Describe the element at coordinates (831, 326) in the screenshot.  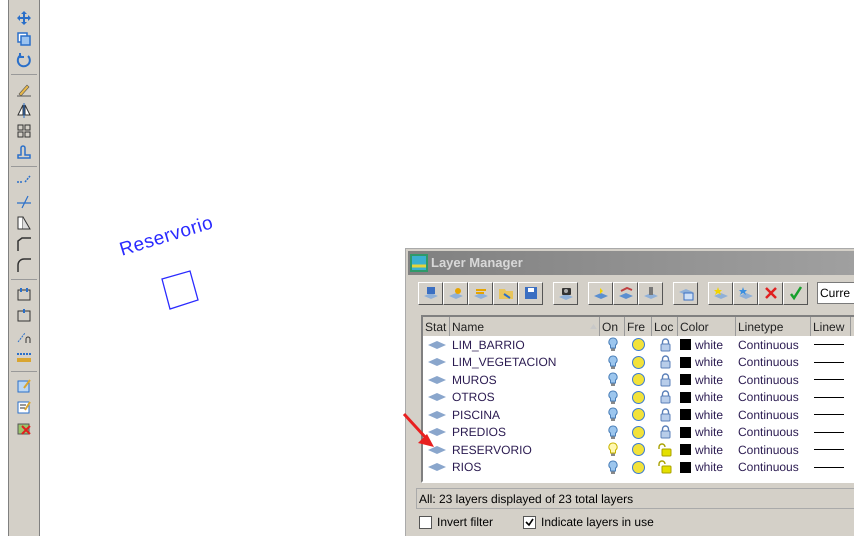
I see `column-header: Linew` at that location.